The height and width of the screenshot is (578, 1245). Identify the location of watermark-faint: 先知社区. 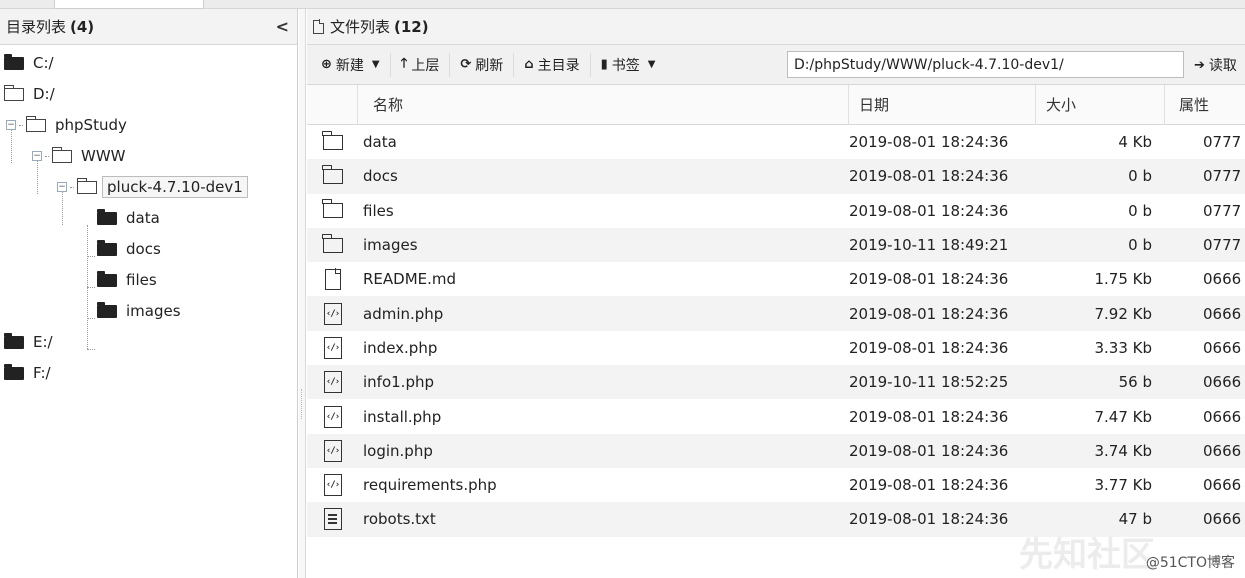
(1087, 555).